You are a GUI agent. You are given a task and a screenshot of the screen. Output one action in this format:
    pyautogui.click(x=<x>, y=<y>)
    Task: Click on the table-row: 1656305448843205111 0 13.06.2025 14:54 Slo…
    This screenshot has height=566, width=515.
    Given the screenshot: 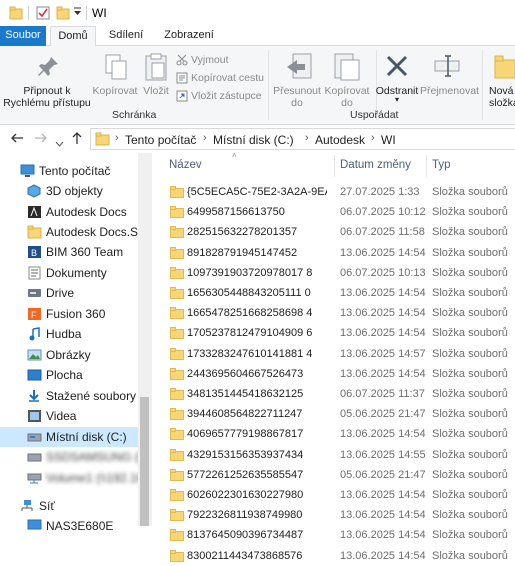 What is the action you would take?
    pyautogui.click(x=333, y=293)
    